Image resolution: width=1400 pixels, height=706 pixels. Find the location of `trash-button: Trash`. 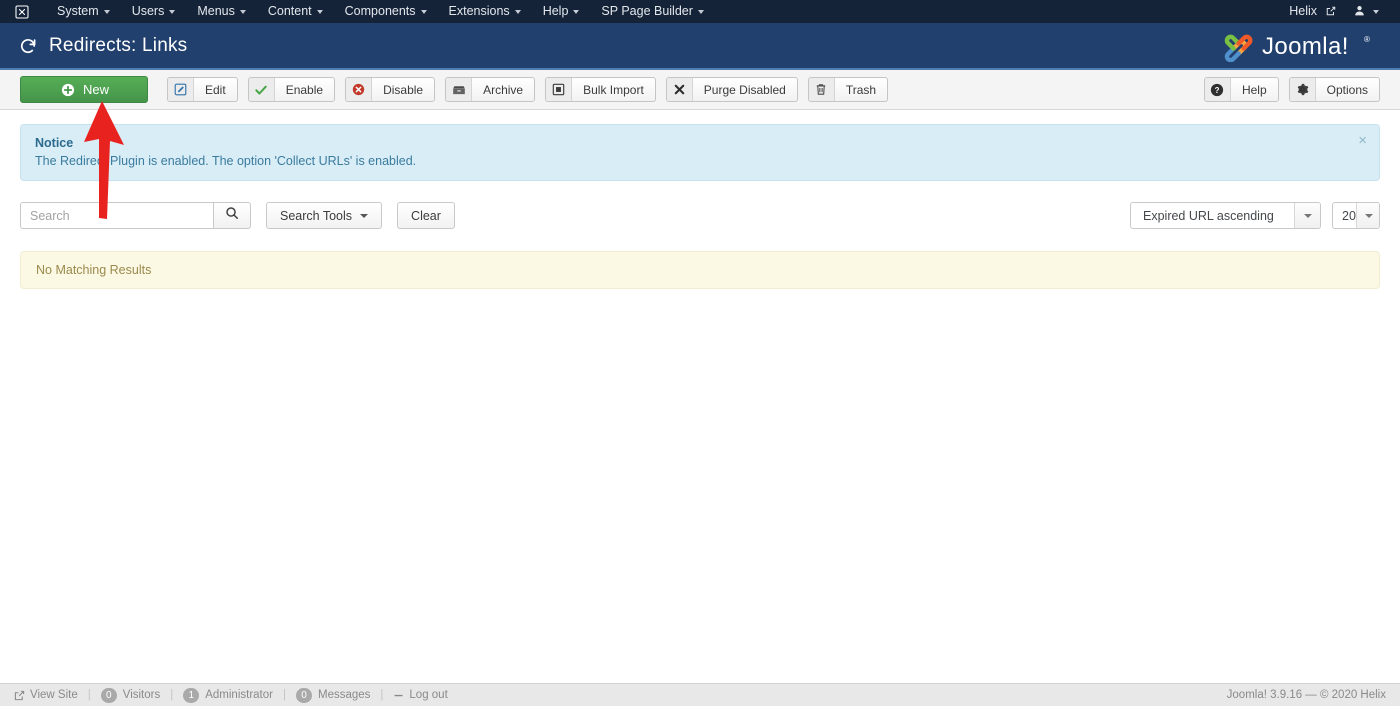

trash-button: Trash is located at coordinates (848, 89).